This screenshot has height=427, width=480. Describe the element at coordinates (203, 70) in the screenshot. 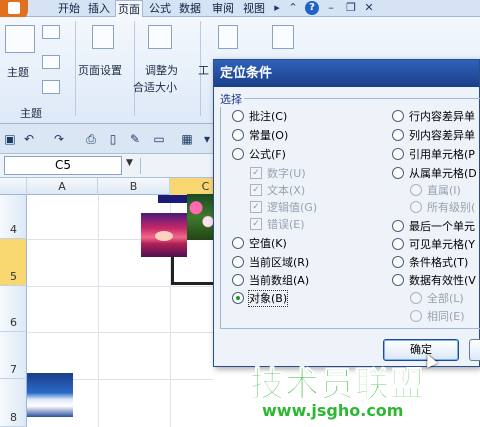

I see `sheet-options-label: 工` at that location.